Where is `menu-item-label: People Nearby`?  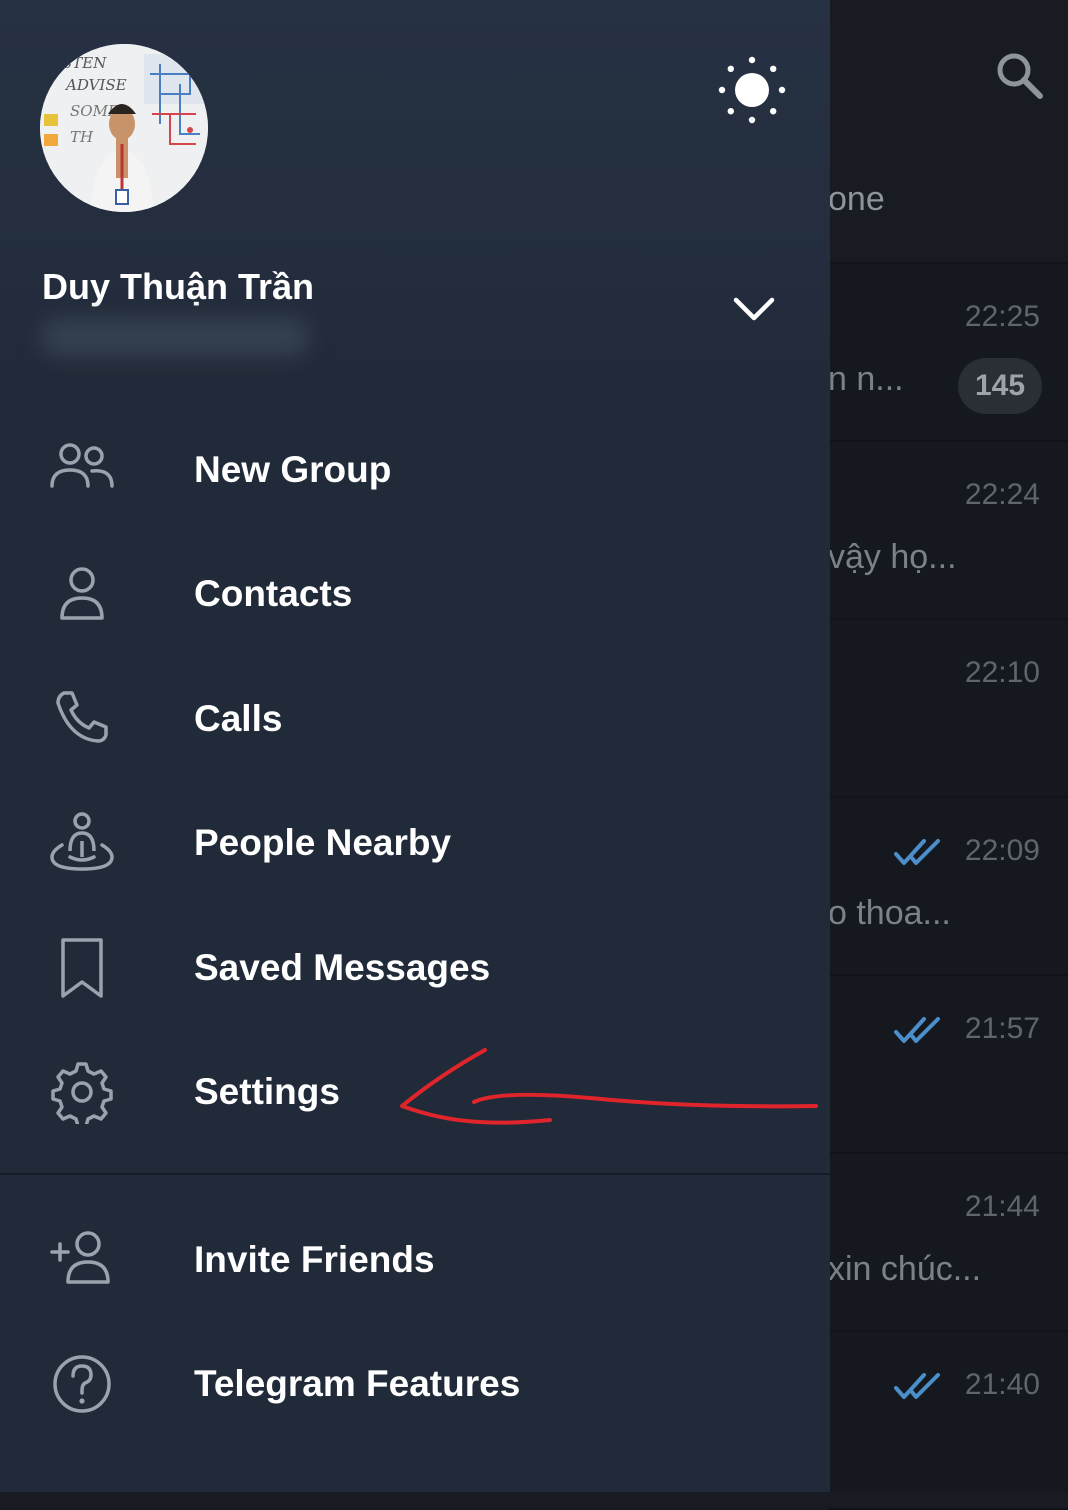
menu-item-label: People Nearby is located at coordinates (323, 842).